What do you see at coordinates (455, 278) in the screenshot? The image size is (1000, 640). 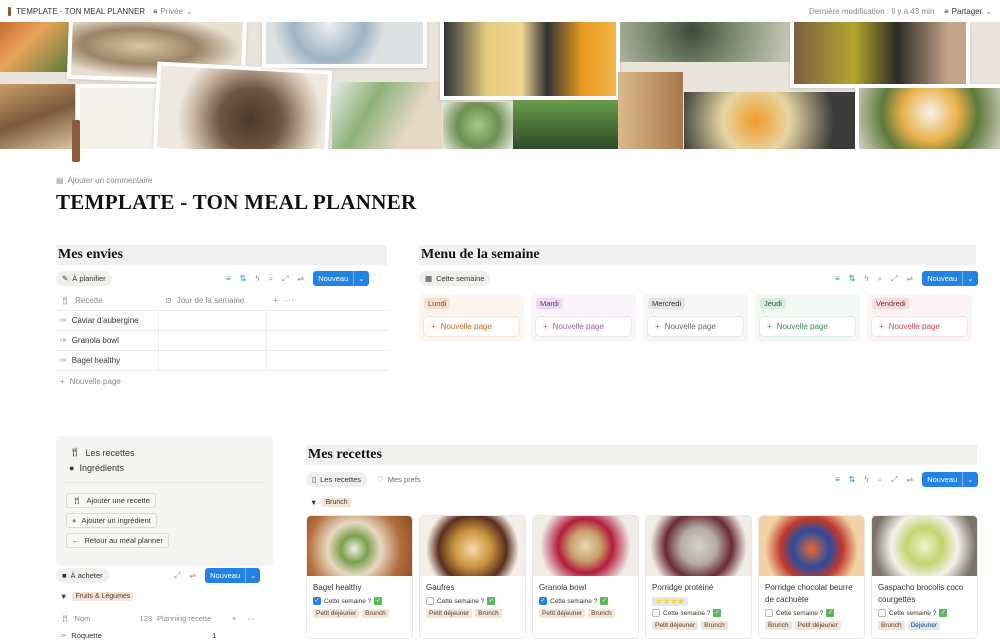 I see `view-tab-cette-semaine: ▦ Cette semaine` at bounding box center [455, 278].